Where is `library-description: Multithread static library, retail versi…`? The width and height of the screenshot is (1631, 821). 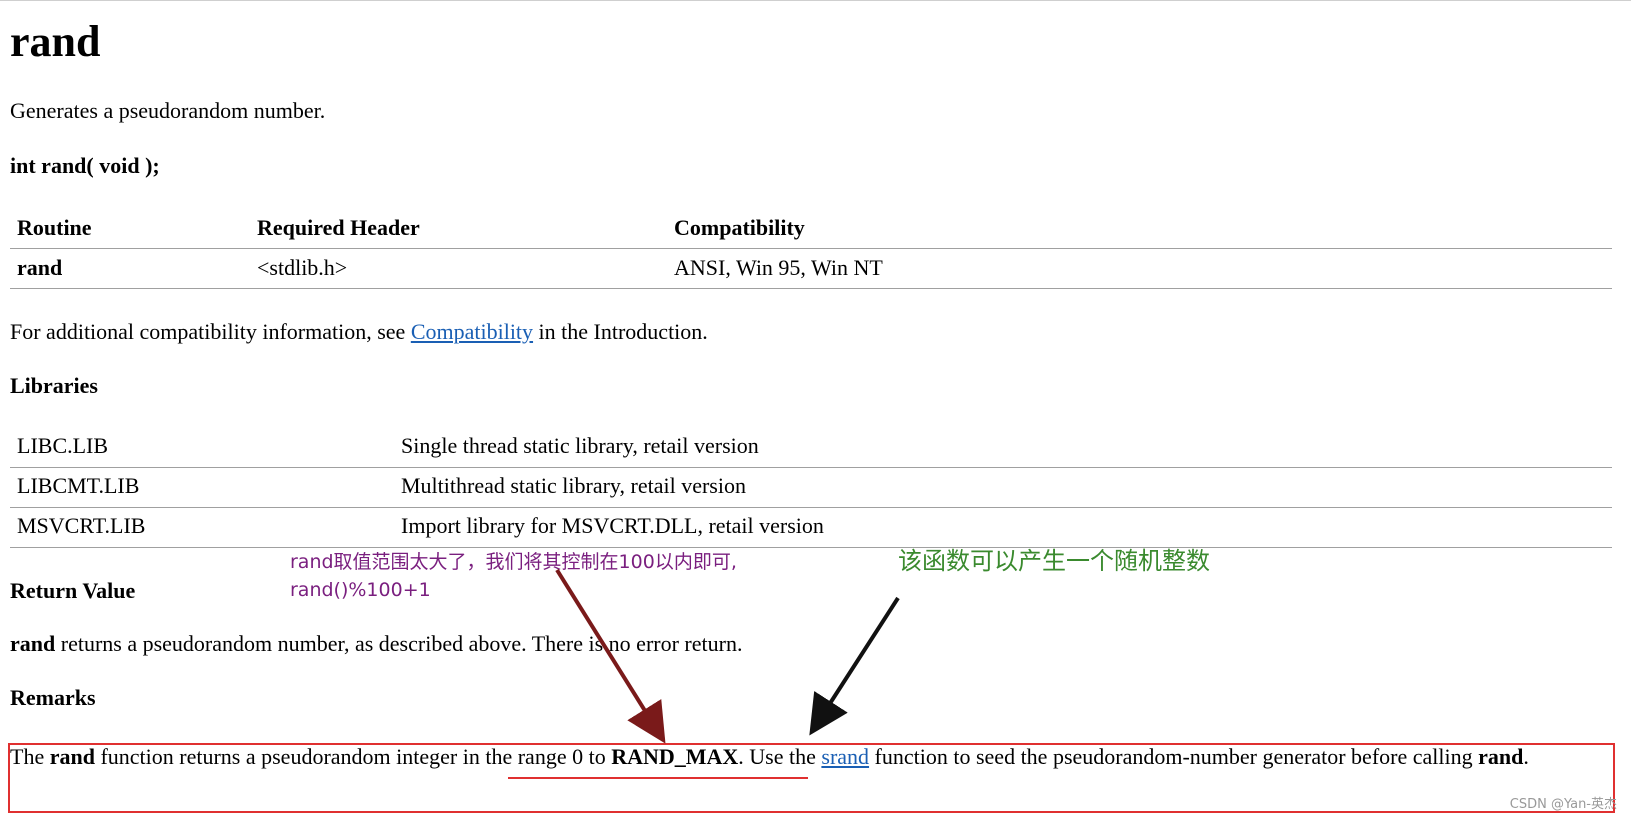
library-description: Multithread static library, retail versi… is located at coordinates (573, 485).